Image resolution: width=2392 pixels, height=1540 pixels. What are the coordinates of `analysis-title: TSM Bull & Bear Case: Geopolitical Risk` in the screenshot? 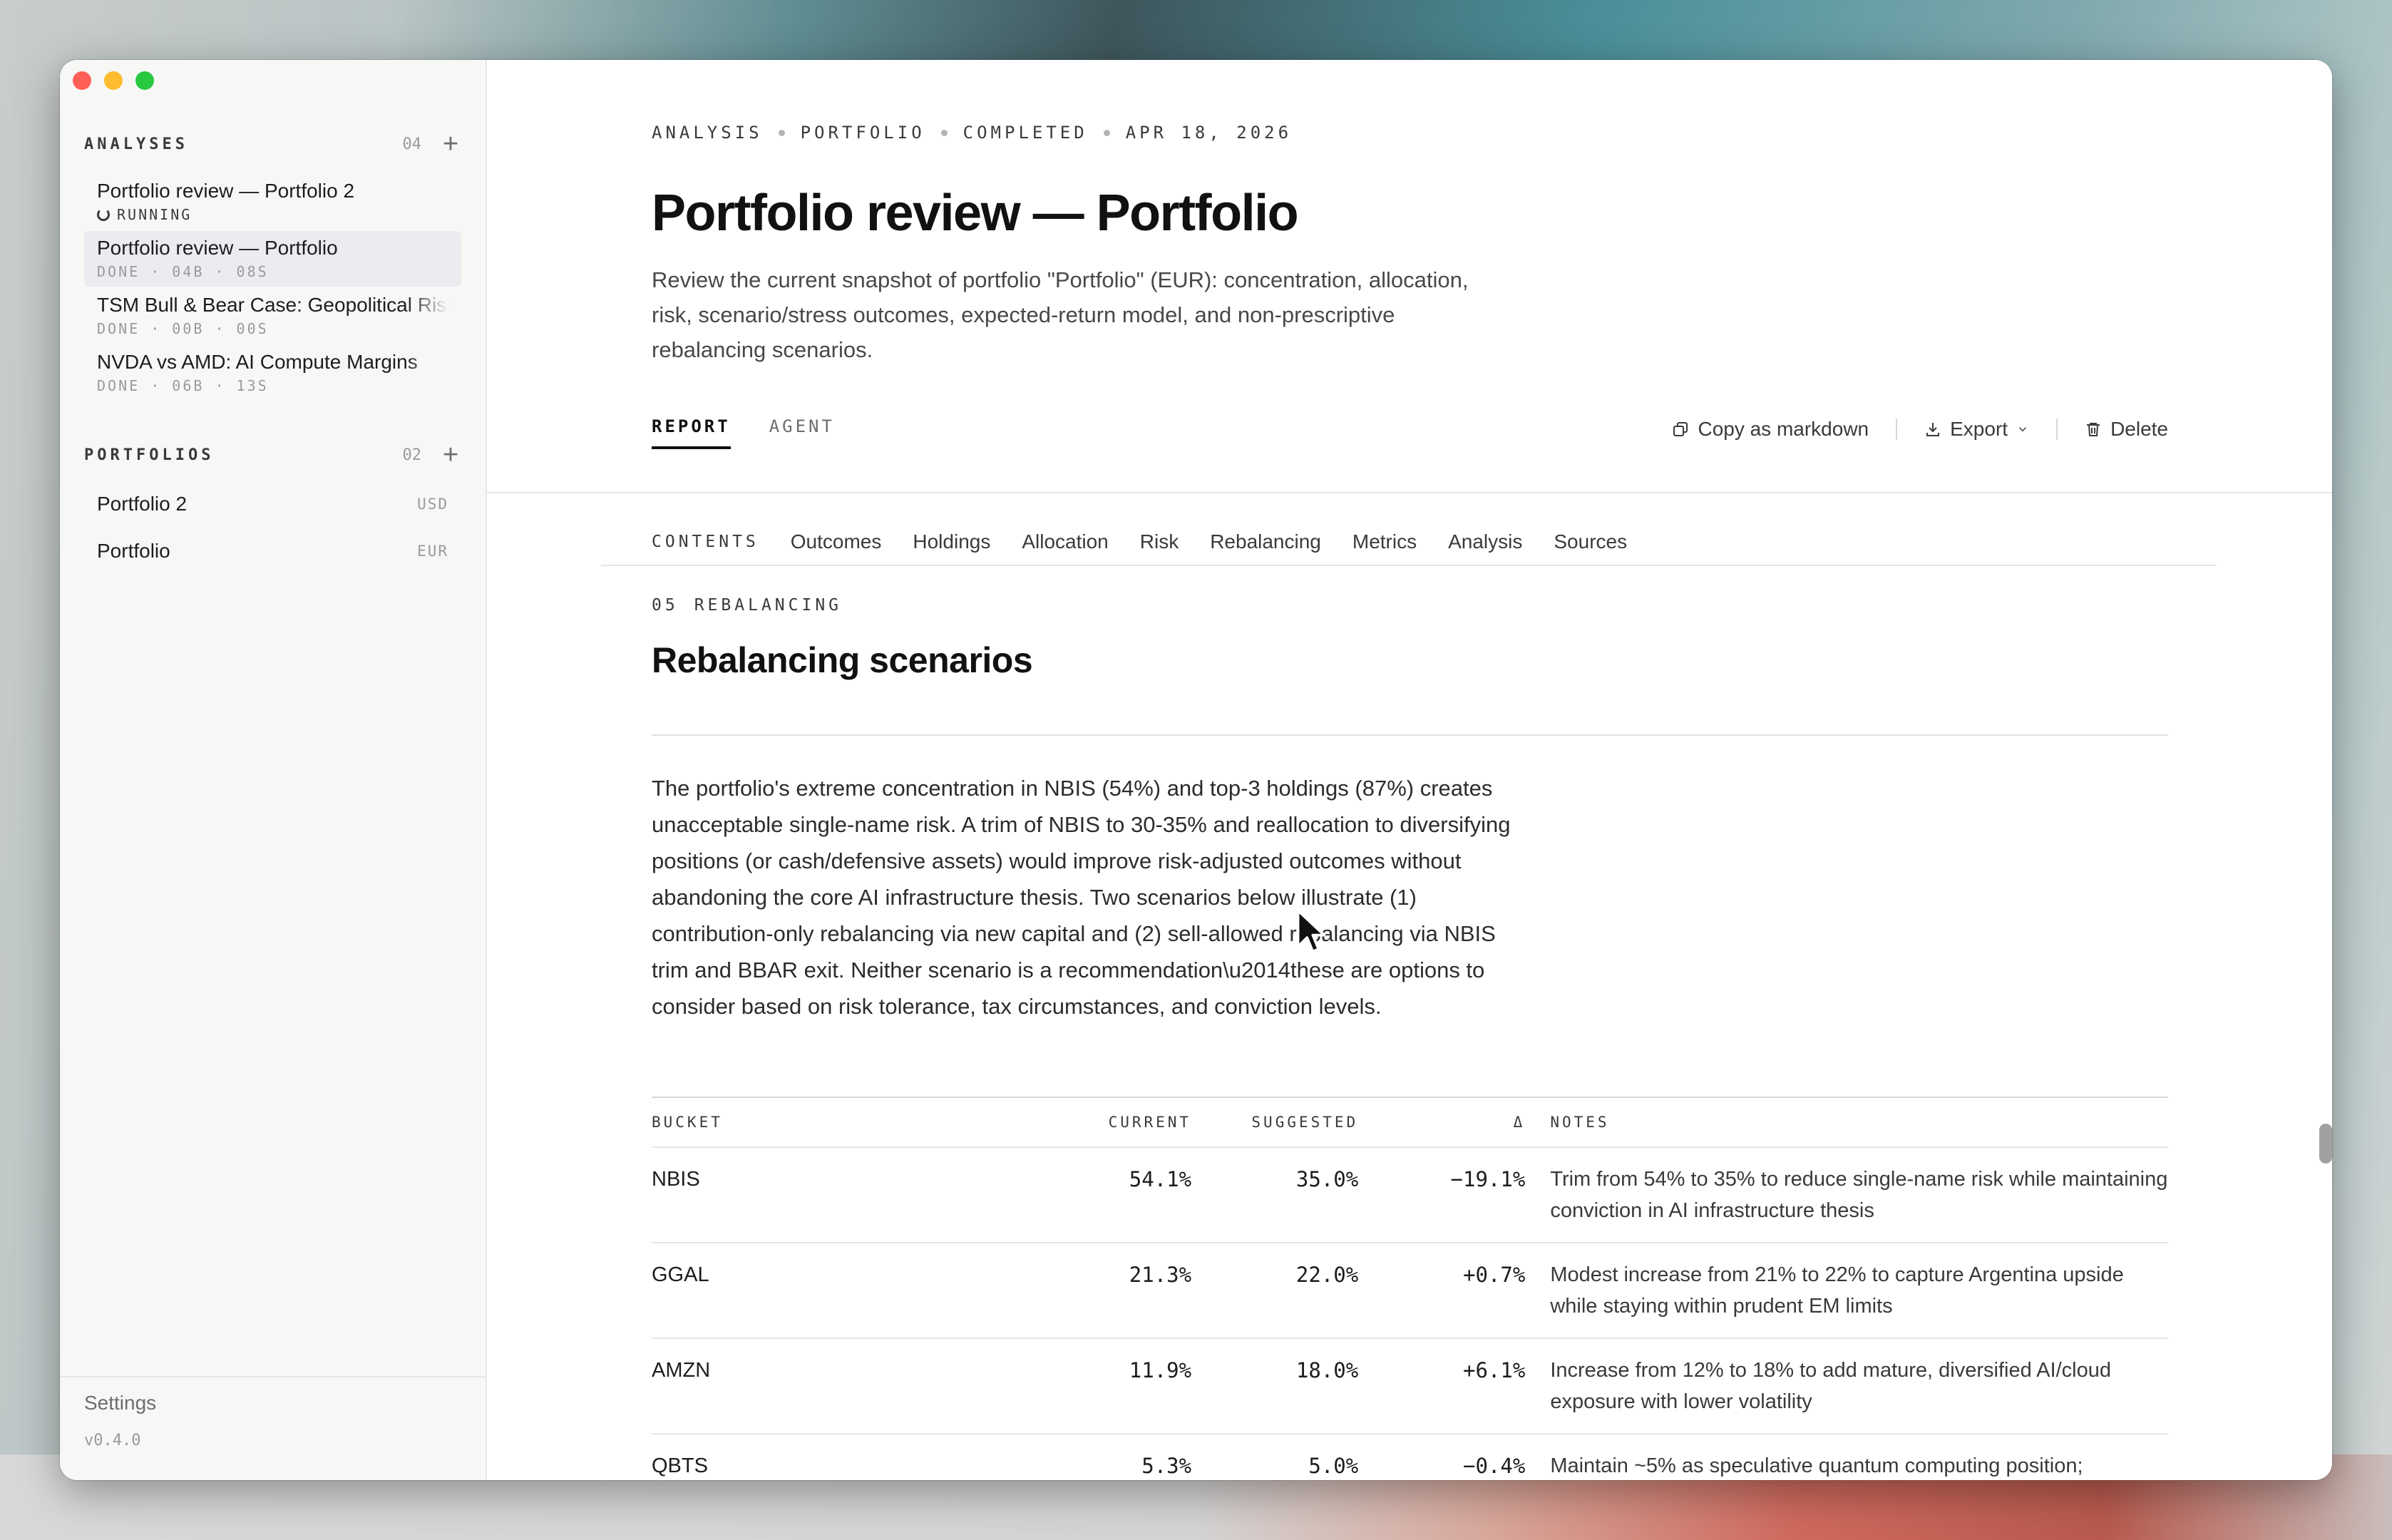 It's located at (272, 305).